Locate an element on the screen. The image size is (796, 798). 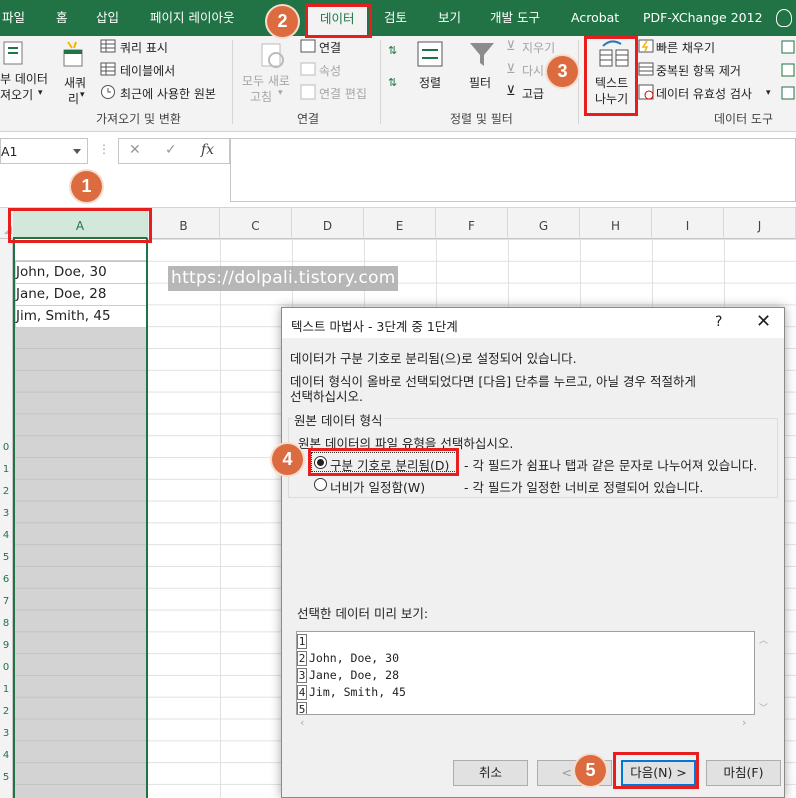
recent-sources-button: 최근에 사용한 원본 is located at coordinates (168, 93).